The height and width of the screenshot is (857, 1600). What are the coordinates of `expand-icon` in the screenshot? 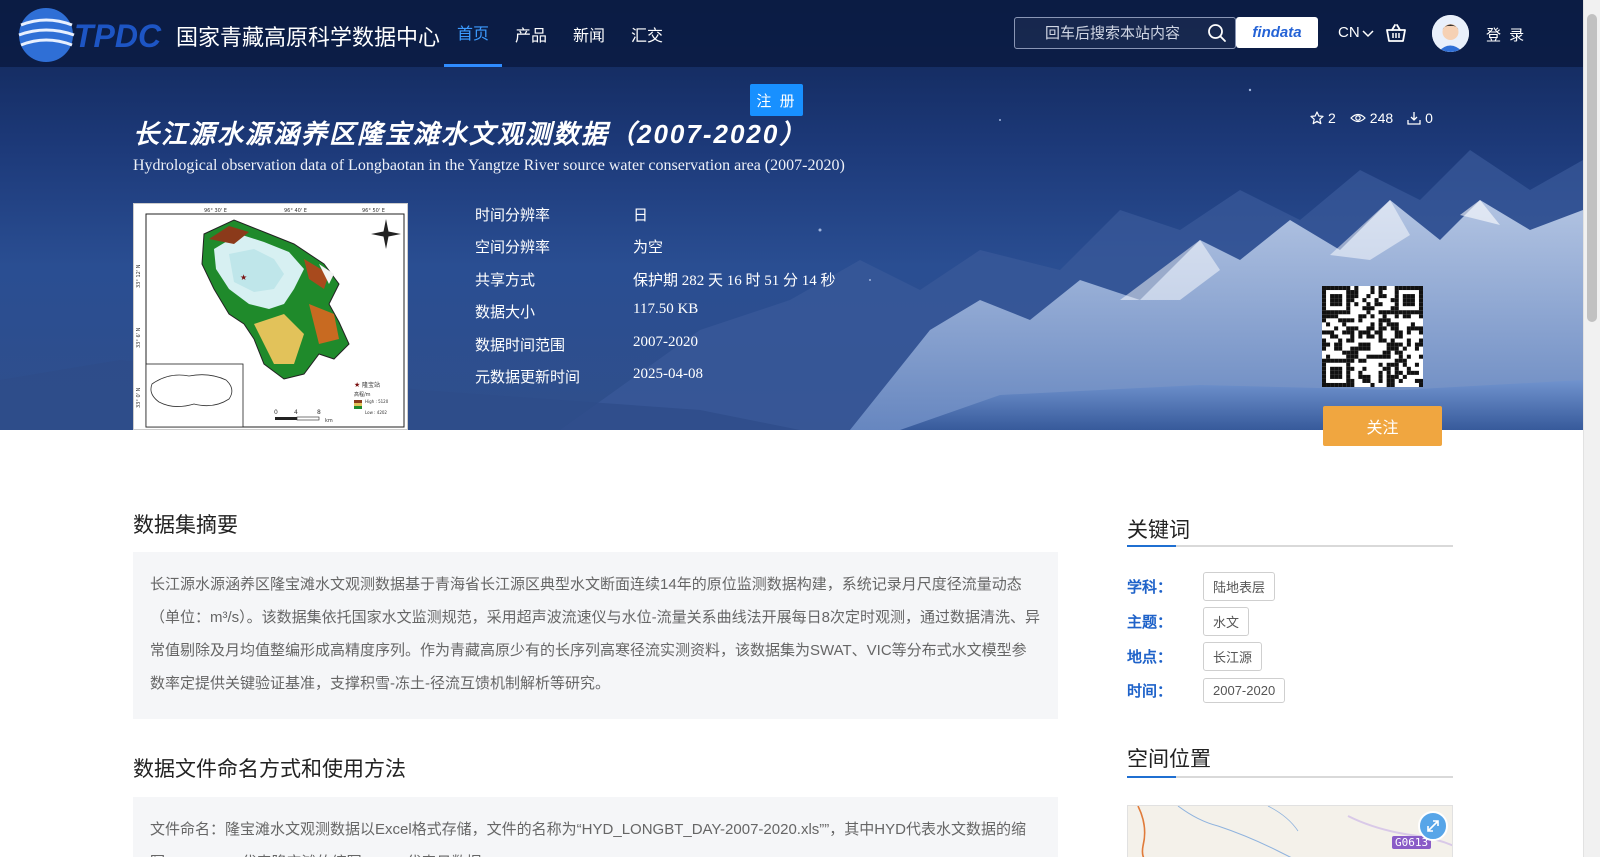 It's located at (1433, 826).